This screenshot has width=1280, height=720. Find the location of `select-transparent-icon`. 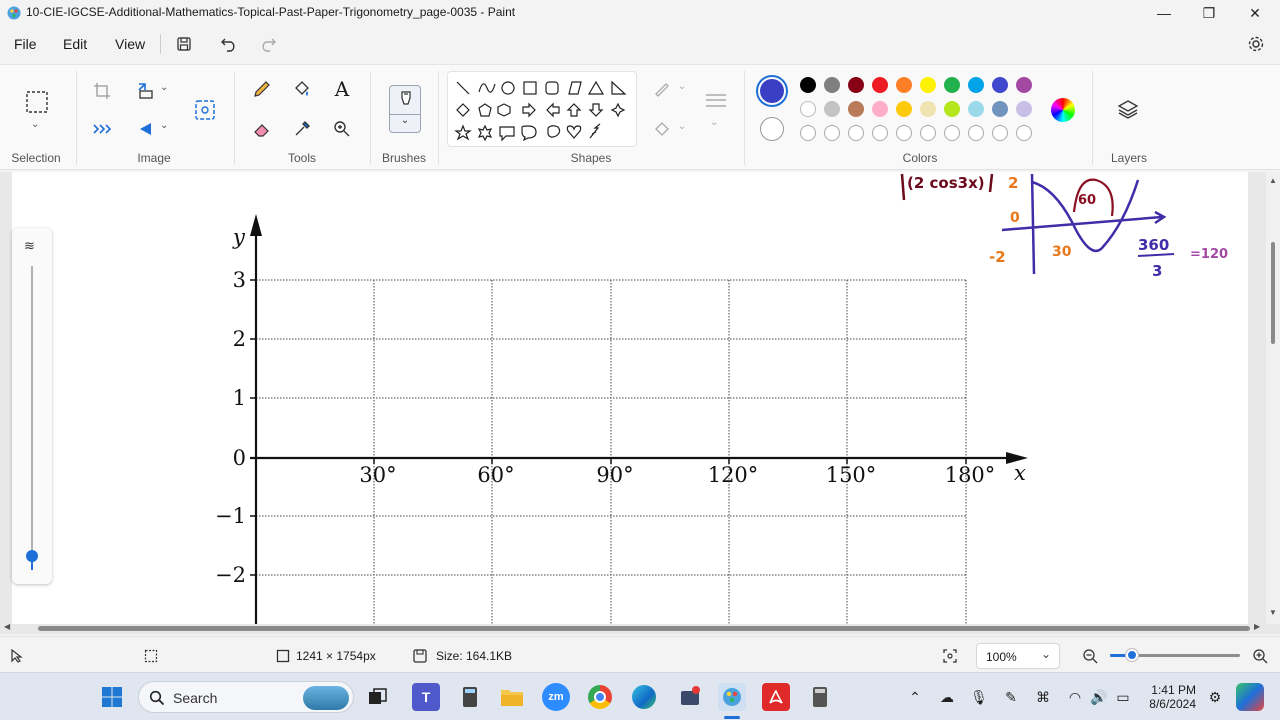

select-transparent-icon is located at coordinates (102, 129).